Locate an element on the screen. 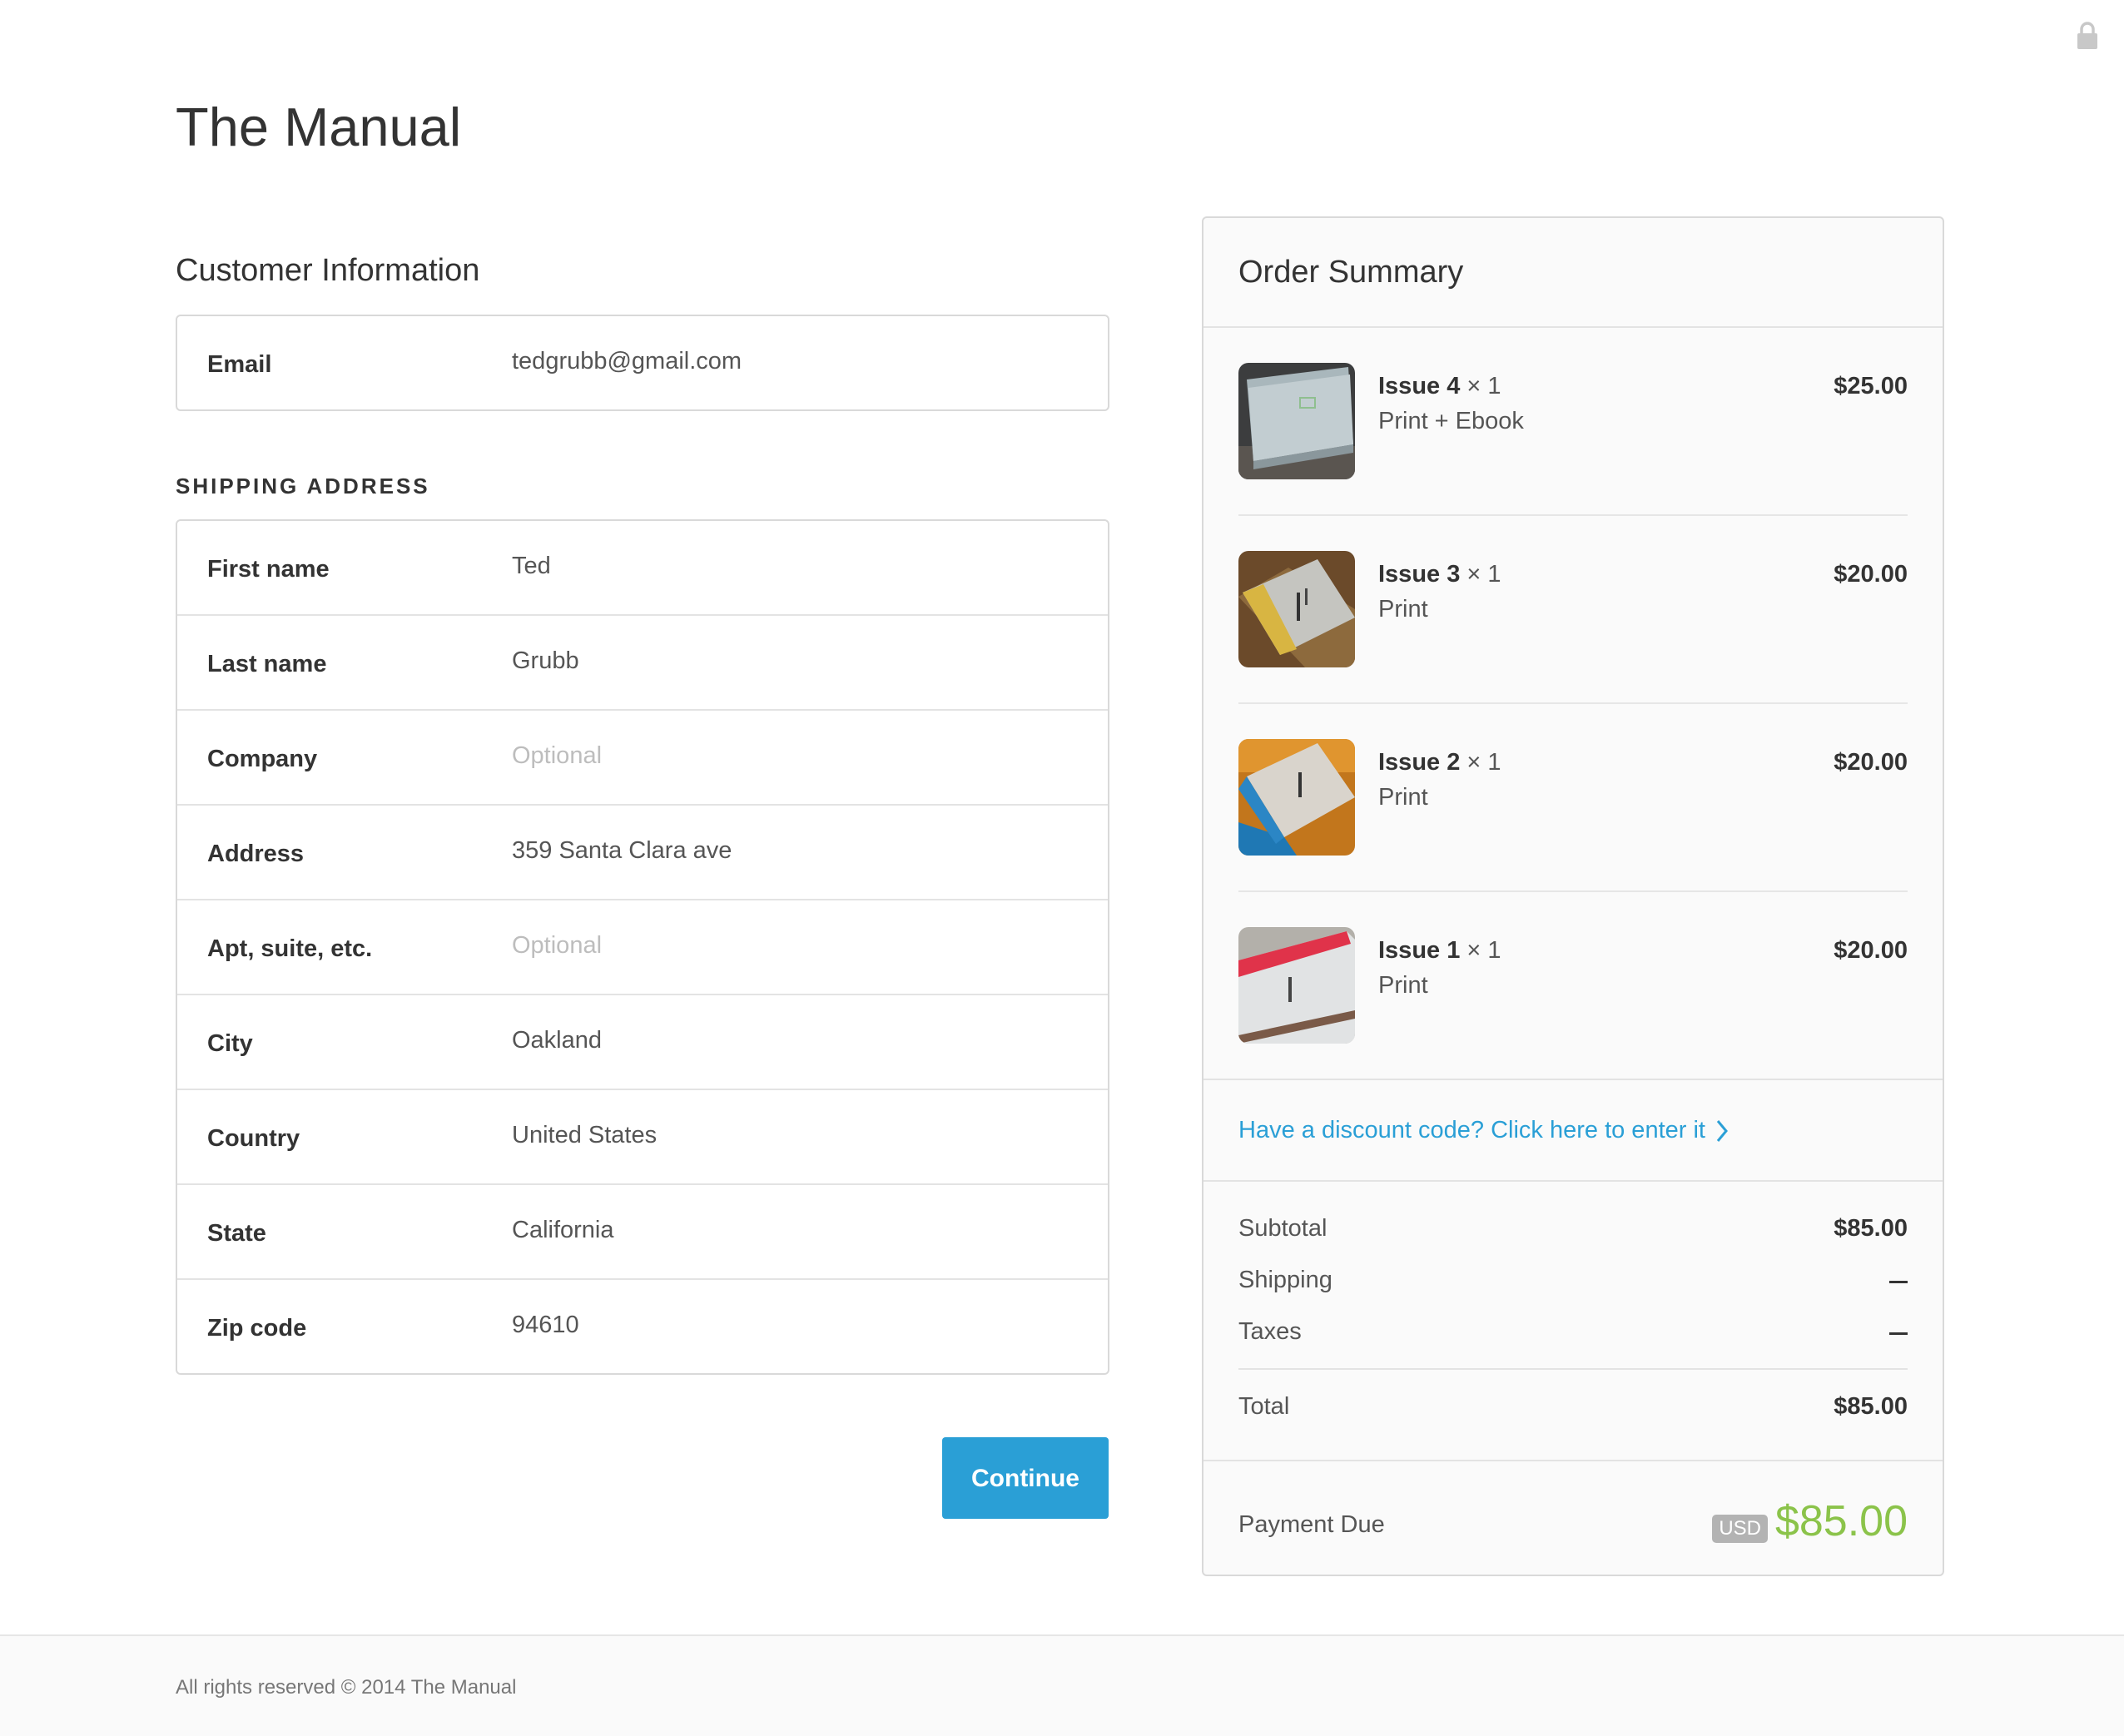 This screenshot has height=1736, width=2124. first-name-field: Ted is located at coordinates (531, 566).